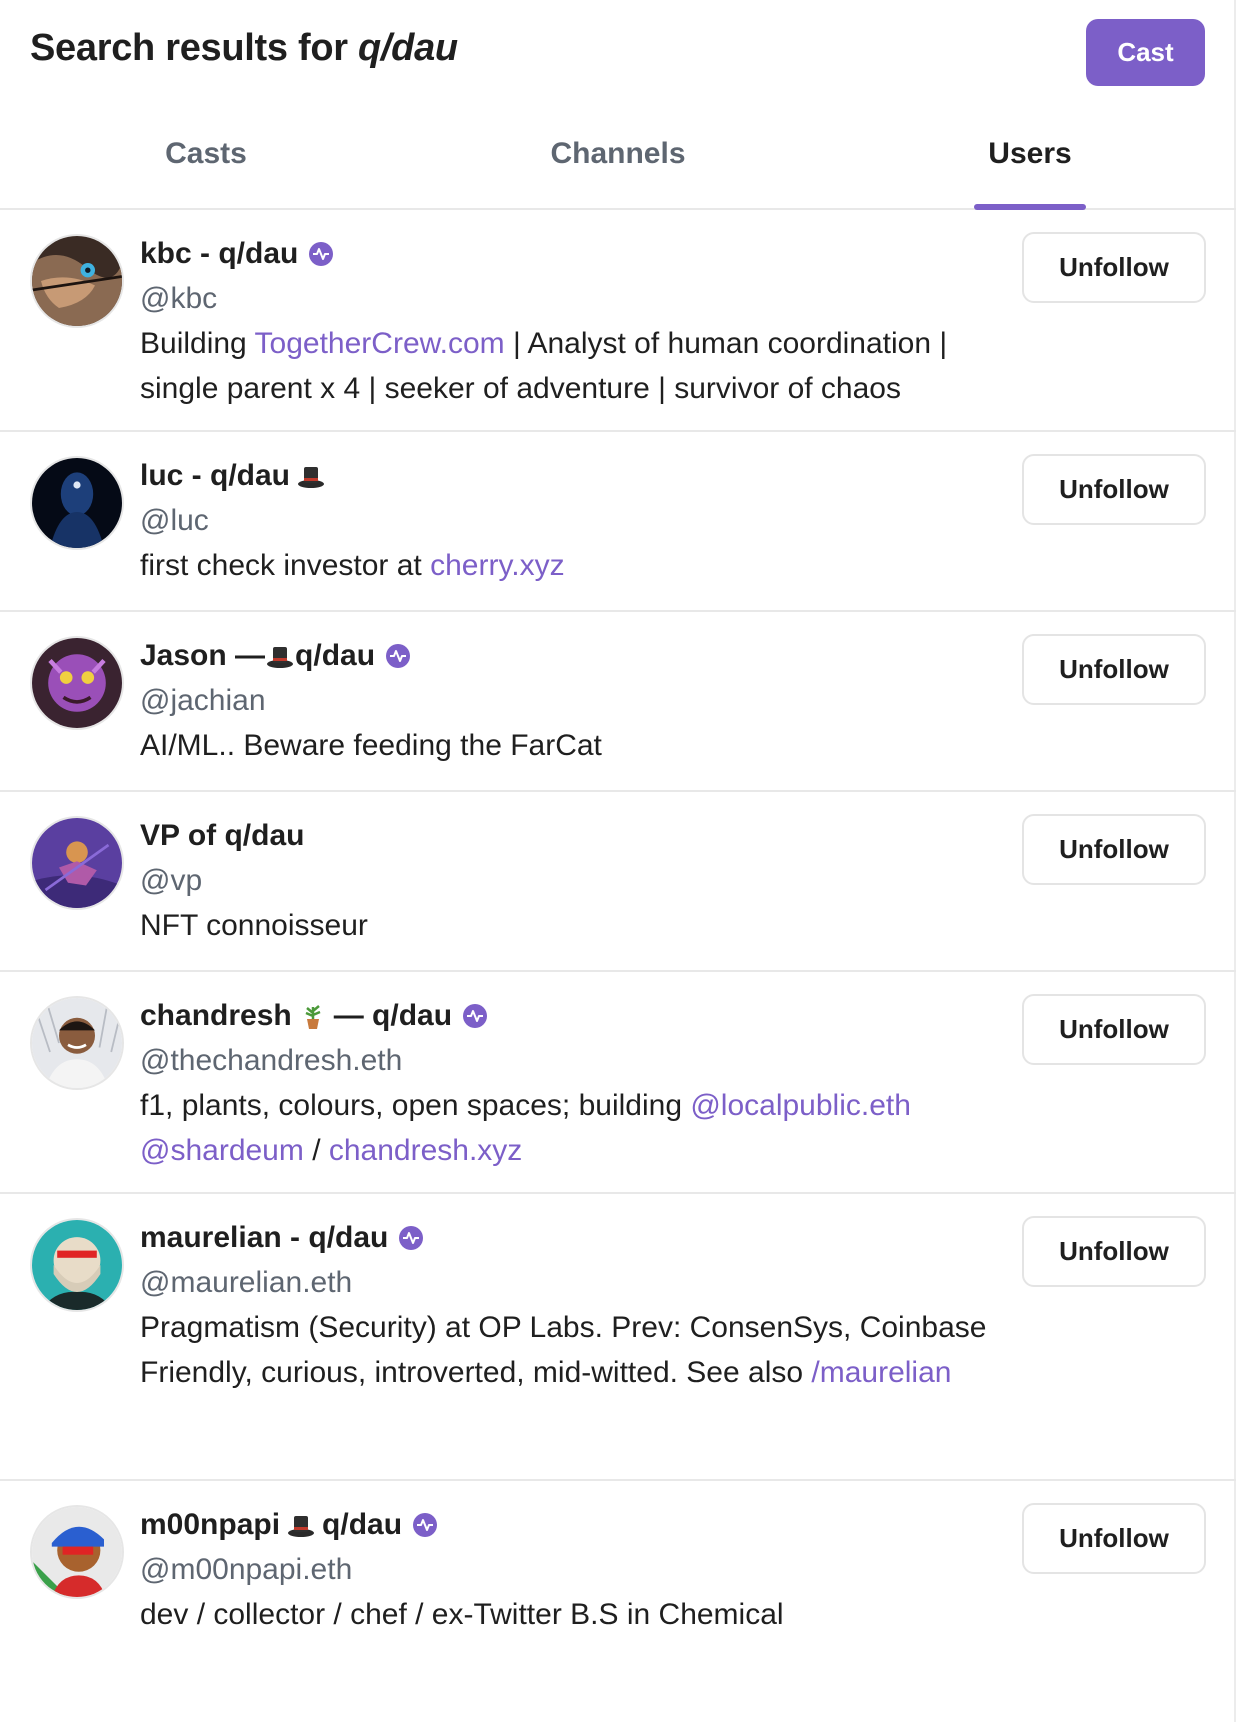 This screenshot has height=1722, width=1236. I want to click on bio-text: Building, so click(197, 343).